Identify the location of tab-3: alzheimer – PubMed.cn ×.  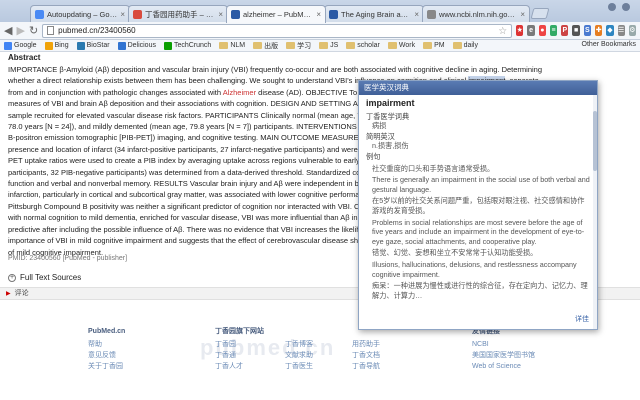
(276, 14).